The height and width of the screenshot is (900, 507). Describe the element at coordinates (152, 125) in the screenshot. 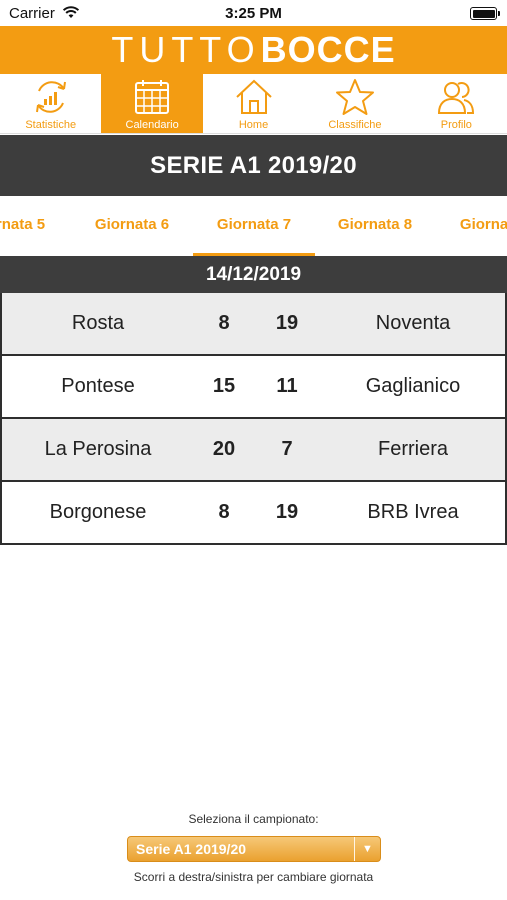

I see `nav-label: Calendario` at that location.